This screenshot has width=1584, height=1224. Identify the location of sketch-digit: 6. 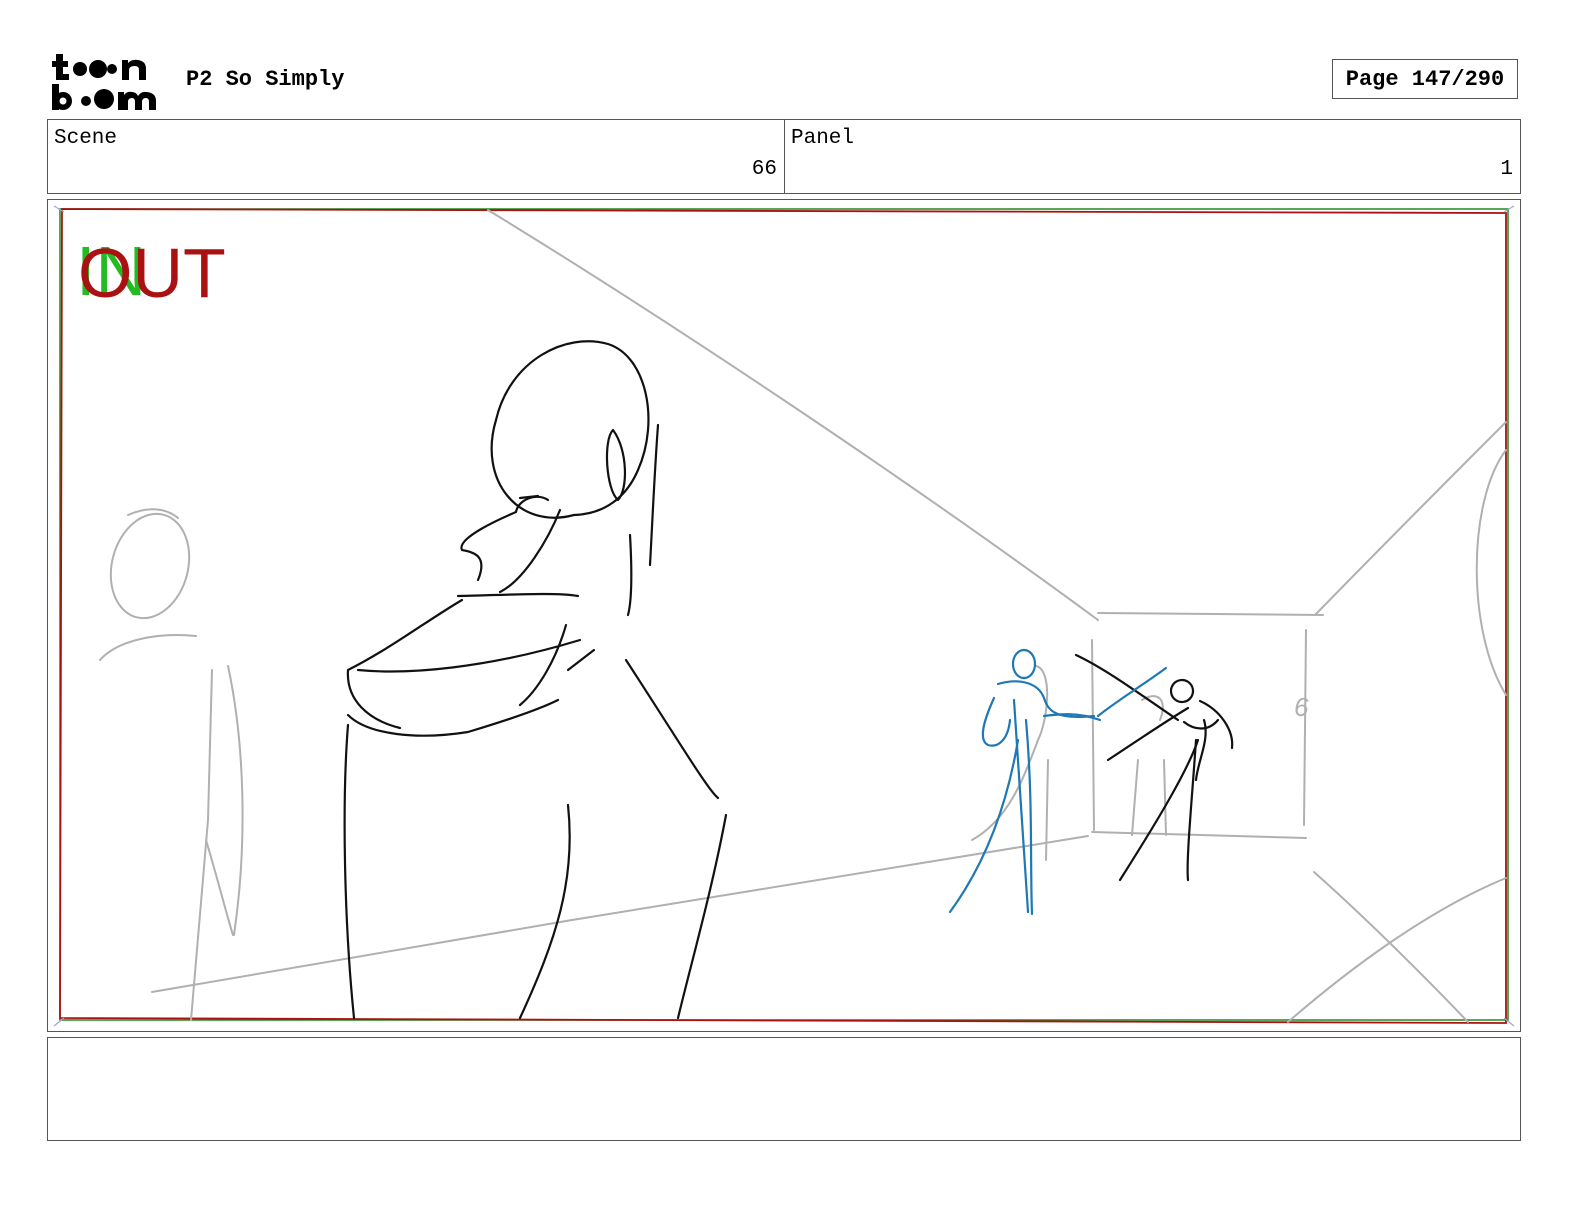
(1301, 707).